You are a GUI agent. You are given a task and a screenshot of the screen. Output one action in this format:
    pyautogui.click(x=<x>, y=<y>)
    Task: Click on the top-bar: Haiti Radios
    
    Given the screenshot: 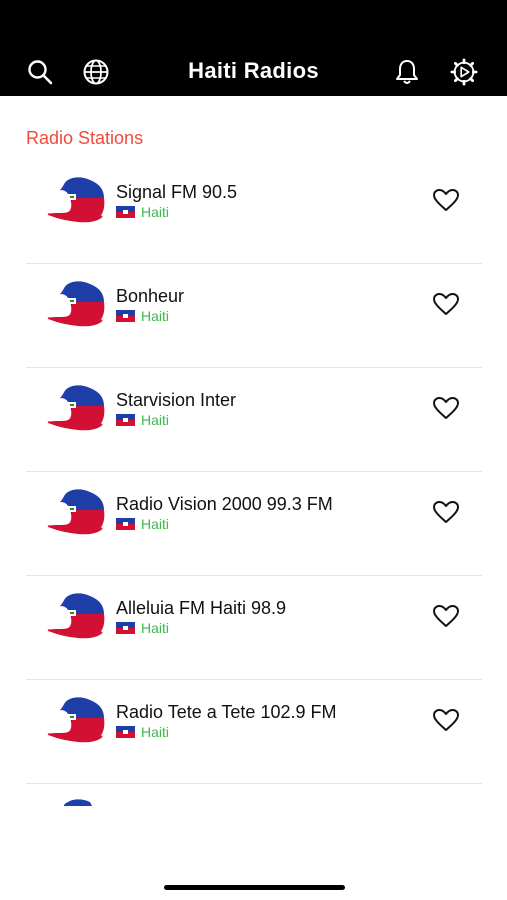 What is the action you would take?
    pyautogui.click(x=253, y=48)
    